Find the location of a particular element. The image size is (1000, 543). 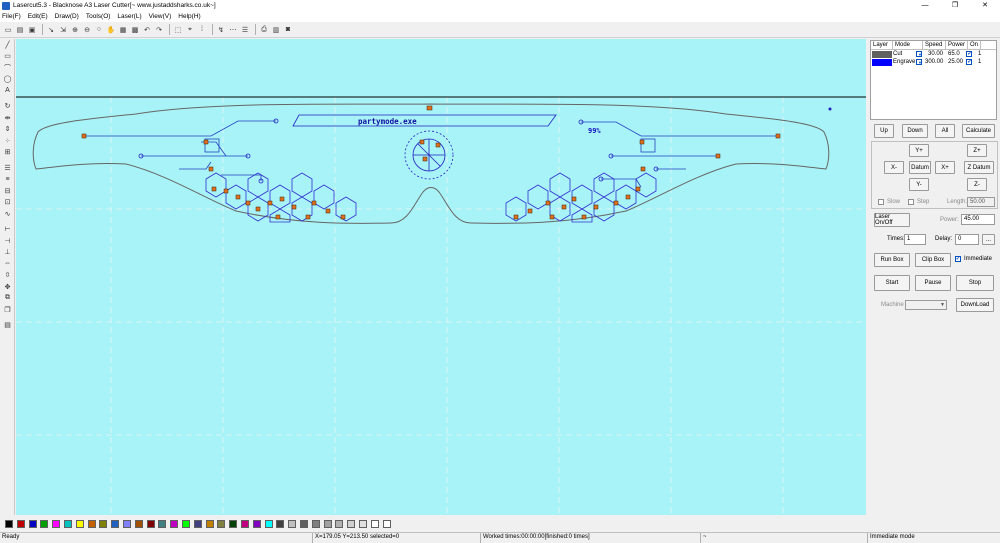

preview-icon: ▥ is located at coordinates (276, 30).